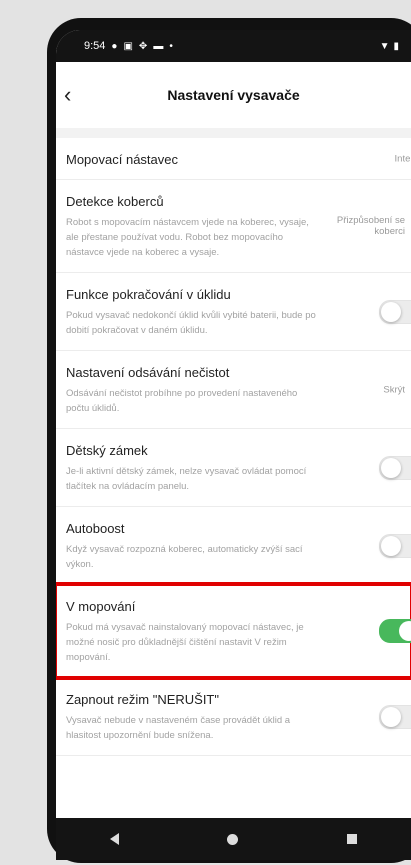 The width and height of the screenshot is (411, 865). I want to click on do-not-disturb-toggle, so click(395, 716).